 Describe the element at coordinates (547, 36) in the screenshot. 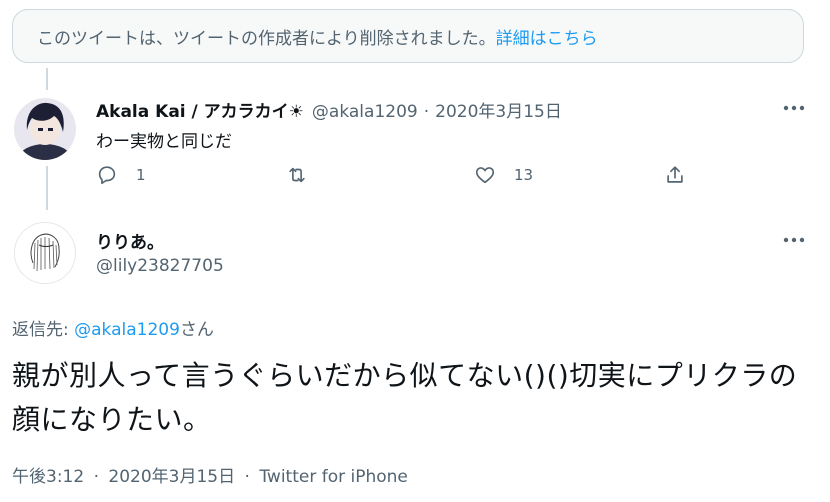

I see `learn-more-link: 詳細はこちら` at that location.